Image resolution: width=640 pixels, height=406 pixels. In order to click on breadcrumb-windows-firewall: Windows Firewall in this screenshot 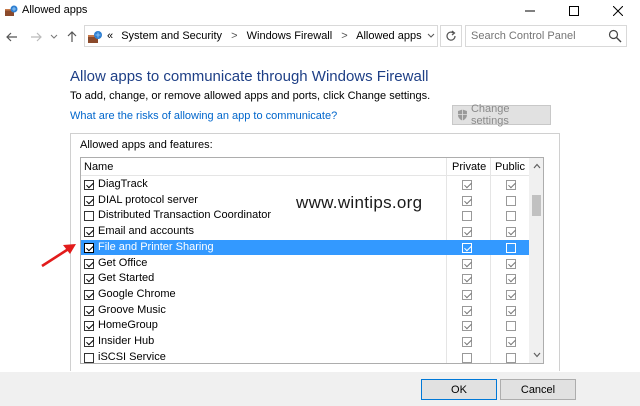, I will do `click(290, 36)`.